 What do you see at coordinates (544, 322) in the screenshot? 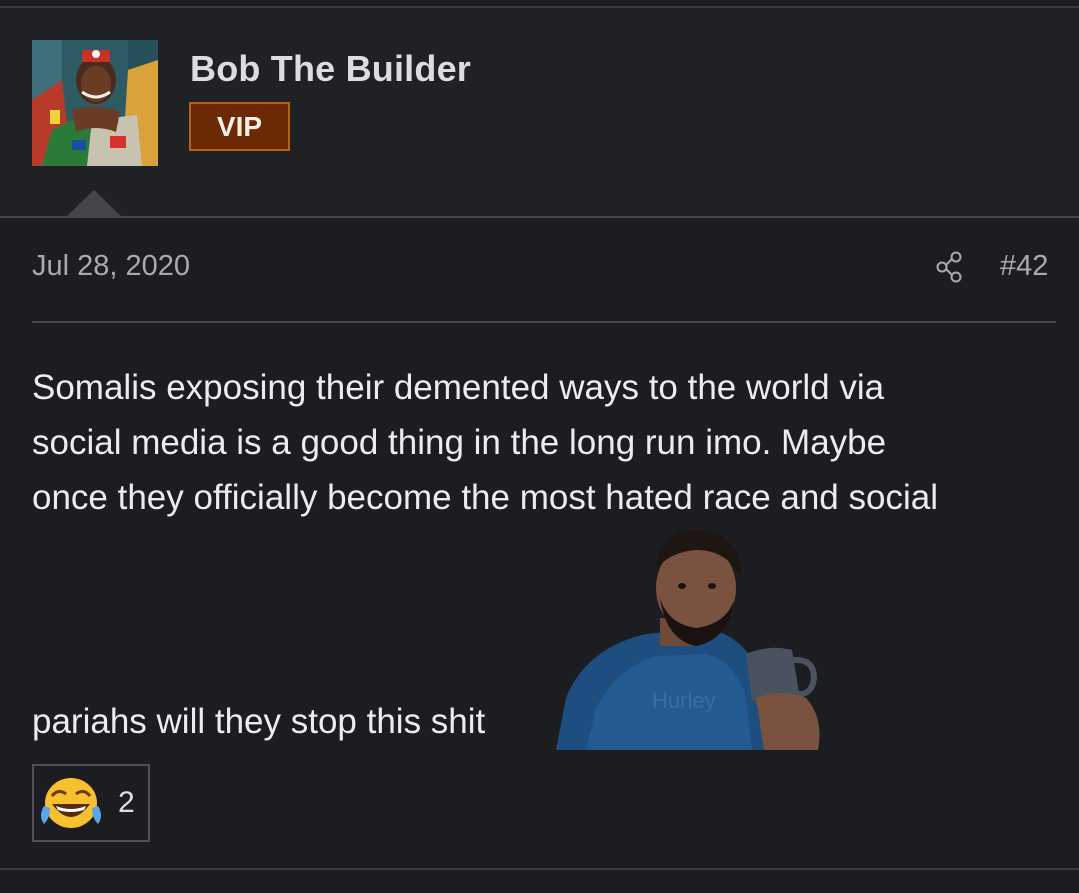
I see `meta-divider` at bounding box center [544, 322].